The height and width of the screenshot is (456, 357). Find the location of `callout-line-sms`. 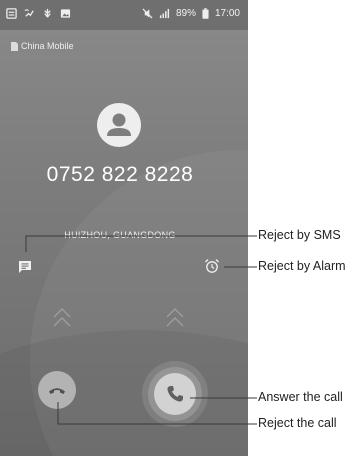

callout-line-sms is located at coordinates (141, 243).